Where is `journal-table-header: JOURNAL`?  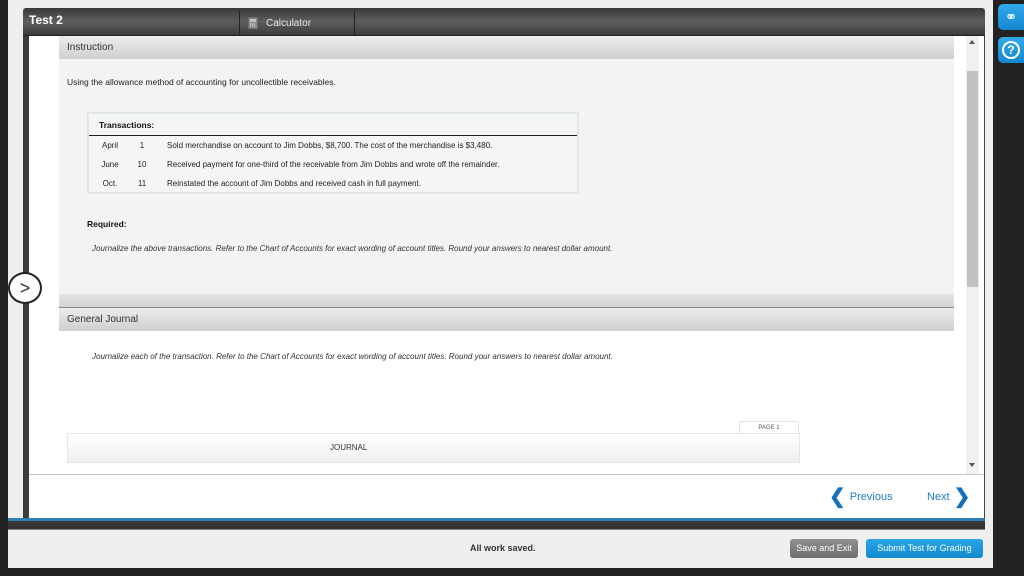 journal-table-header: JOURNAL is located at coordinates (433, 448).